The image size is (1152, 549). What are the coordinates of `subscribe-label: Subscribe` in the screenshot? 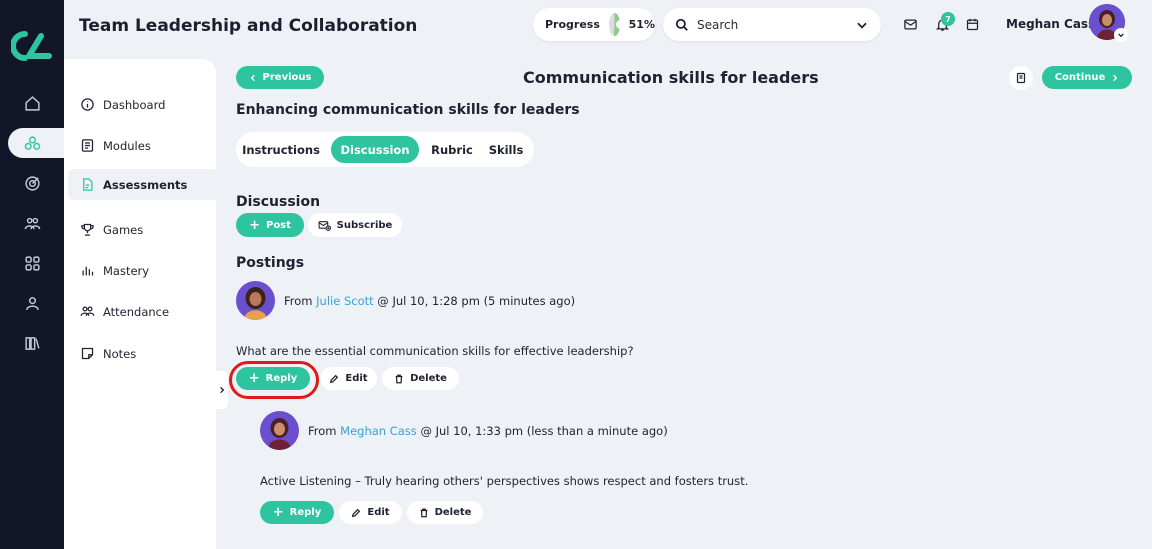 It's located at (364, 225).